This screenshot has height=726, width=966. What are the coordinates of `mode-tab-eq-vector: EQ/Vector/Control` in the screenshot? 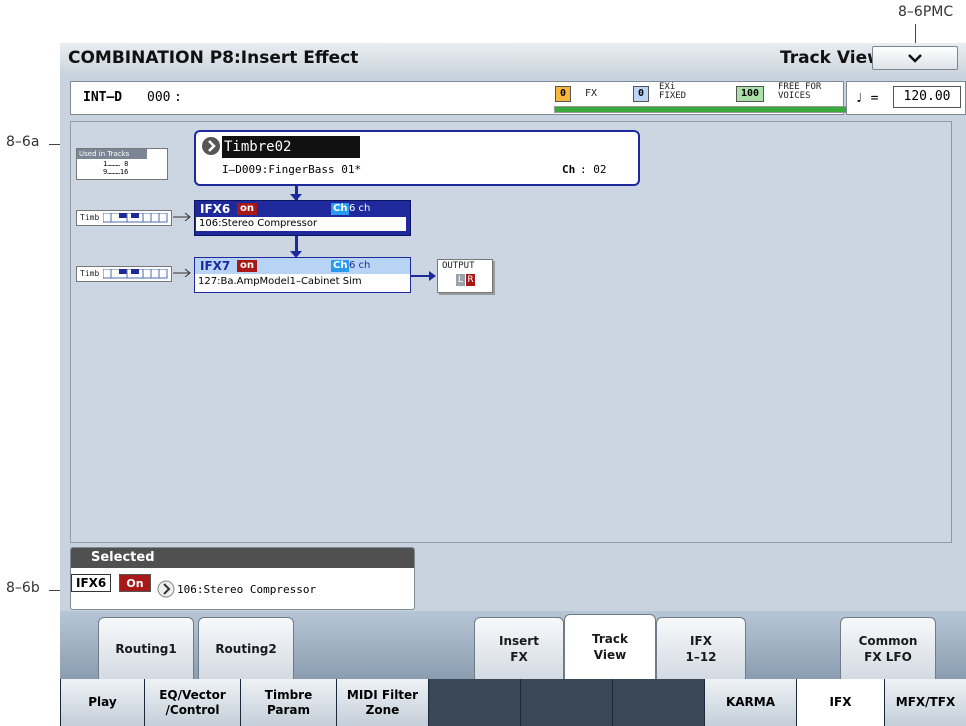 It's located at (192, 702).